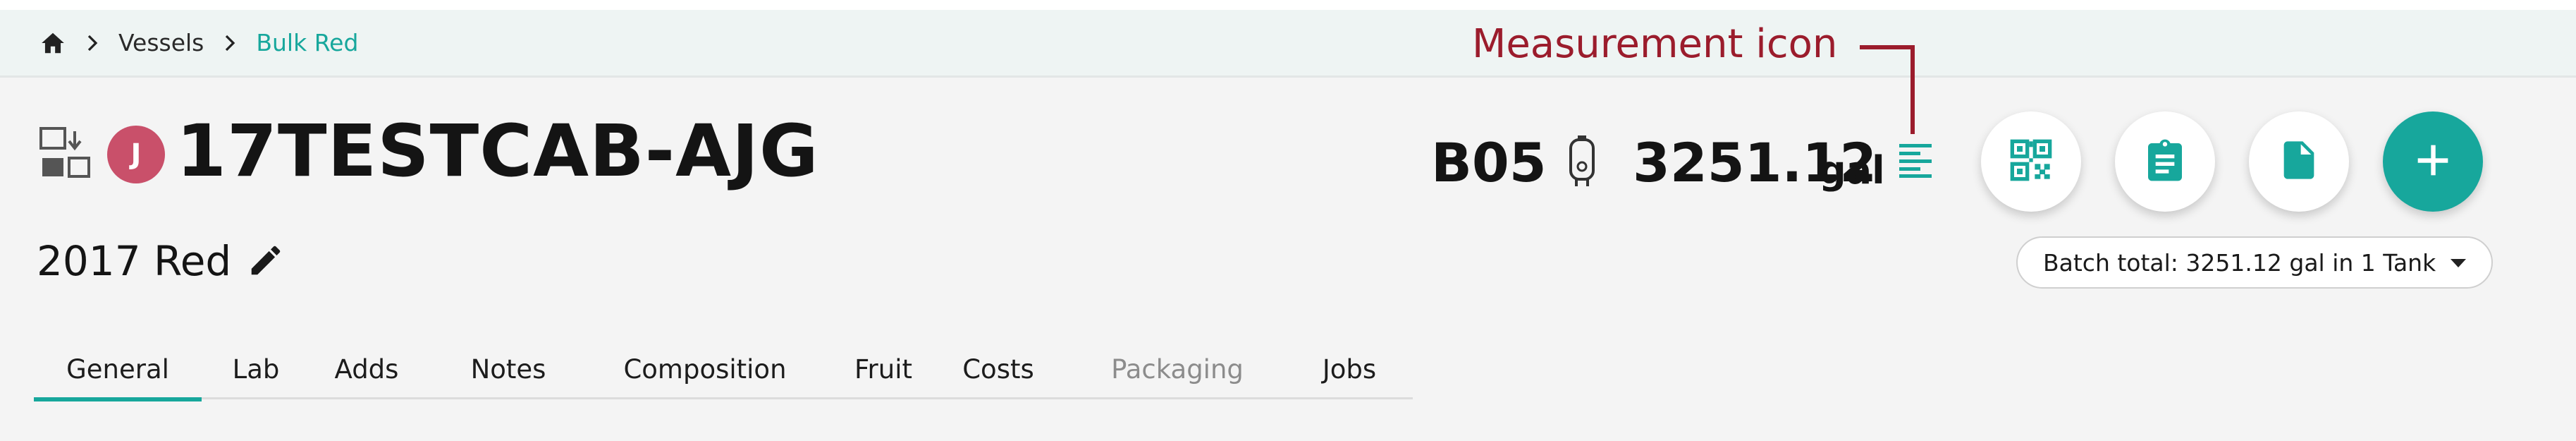  I want to click on batch-total-select: Batch total: 3251.12 gal in 1 Tank, so click(2254, 262).